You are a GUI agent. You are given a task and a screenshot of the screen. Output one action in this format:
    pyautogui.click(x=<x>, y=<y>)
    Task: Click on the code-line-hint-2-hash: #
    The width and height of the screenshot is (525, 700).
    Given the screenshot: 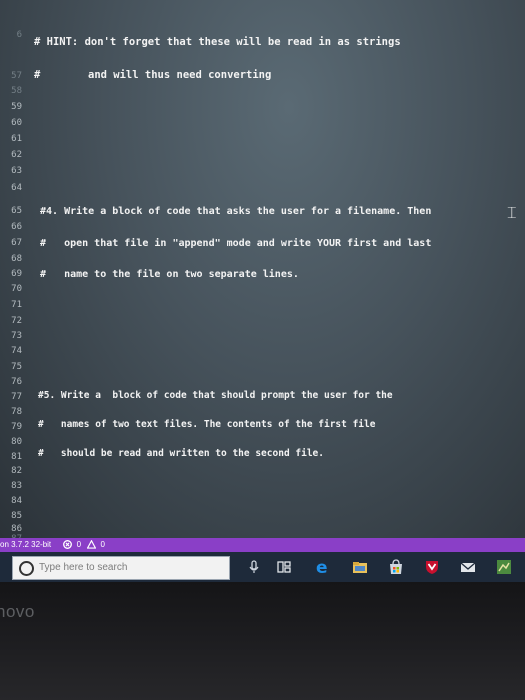 What is the action you would take?
    pyautogui.click(x=37, y=75)
    